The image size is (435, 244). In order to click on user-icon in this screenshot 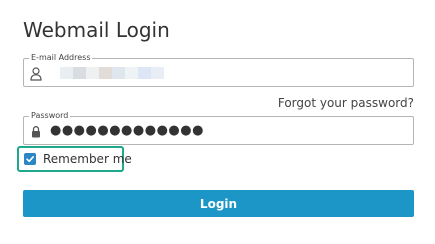, I will do `click(36, 73)`.